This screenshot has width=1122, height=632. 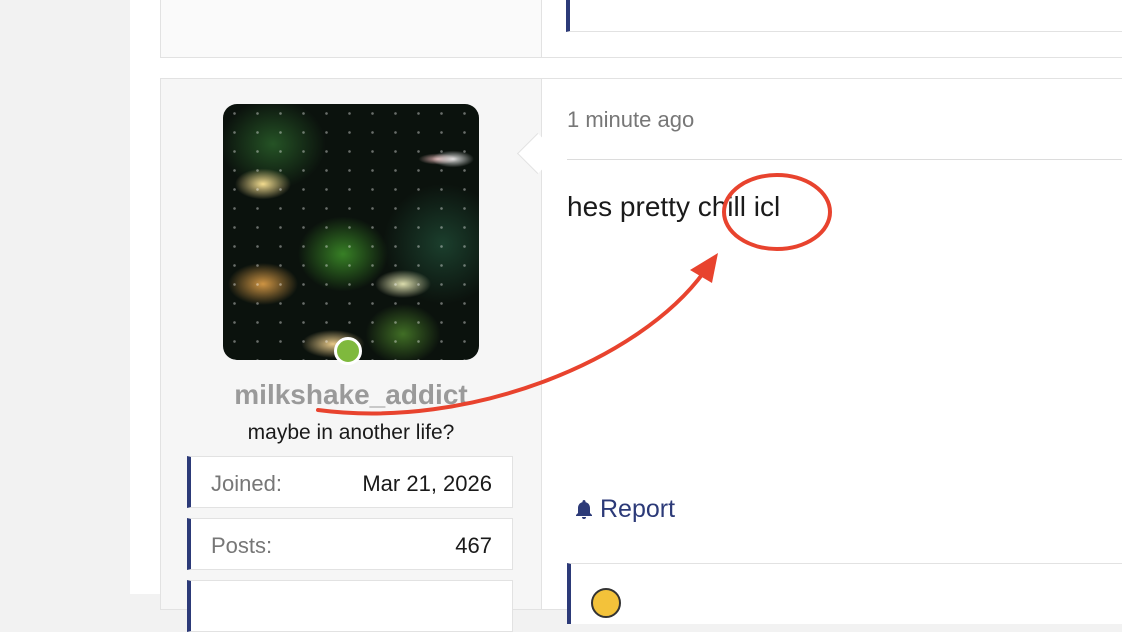 I want to click on stat-row, so click(x=350, y=606).